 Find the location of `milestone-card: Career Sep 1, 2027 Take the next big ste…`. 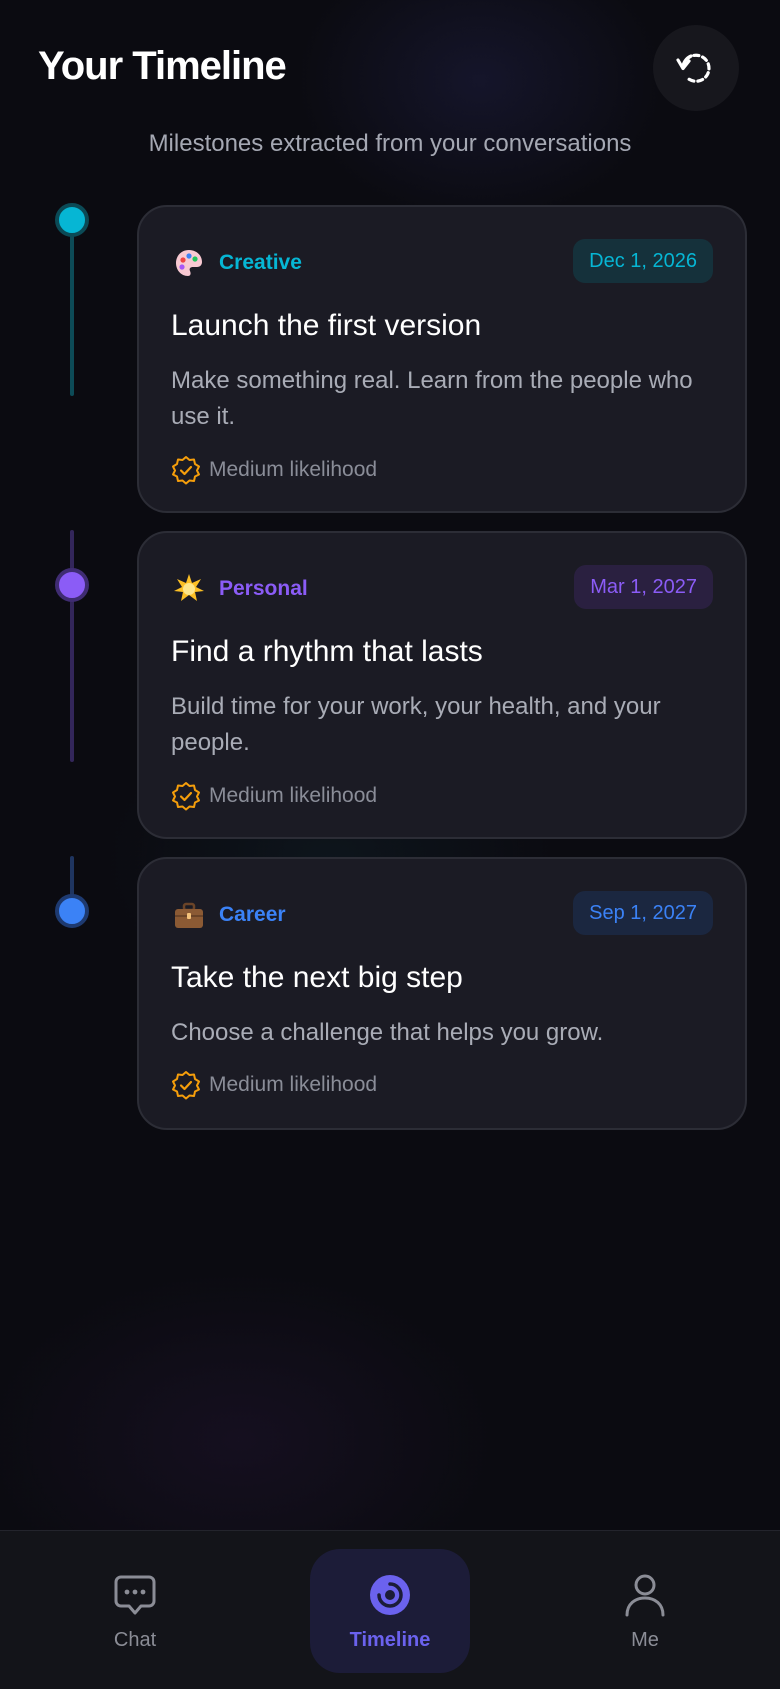

milestone-card: Career Sep 1, 2027 Take the next big ste… is located at coordinates (442, 993).